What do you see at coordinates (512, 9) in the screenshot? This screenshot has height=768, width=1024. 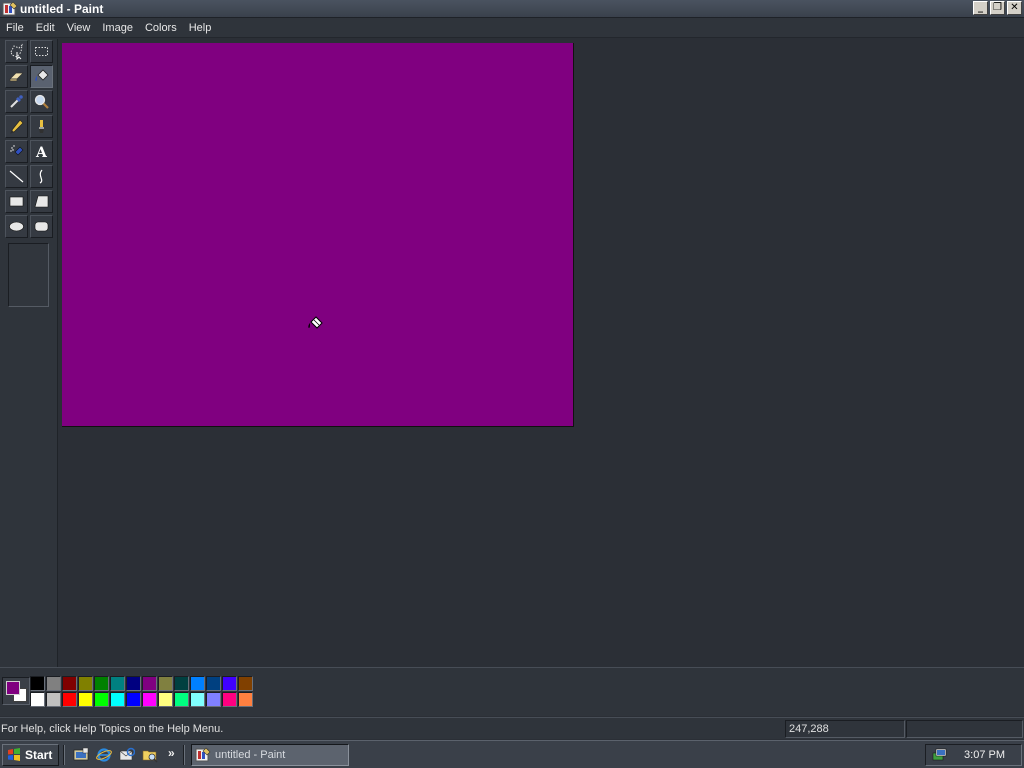 I see `title-bar: untitled - Paint _ ❐ ✕` at bounding box center [512, 9].